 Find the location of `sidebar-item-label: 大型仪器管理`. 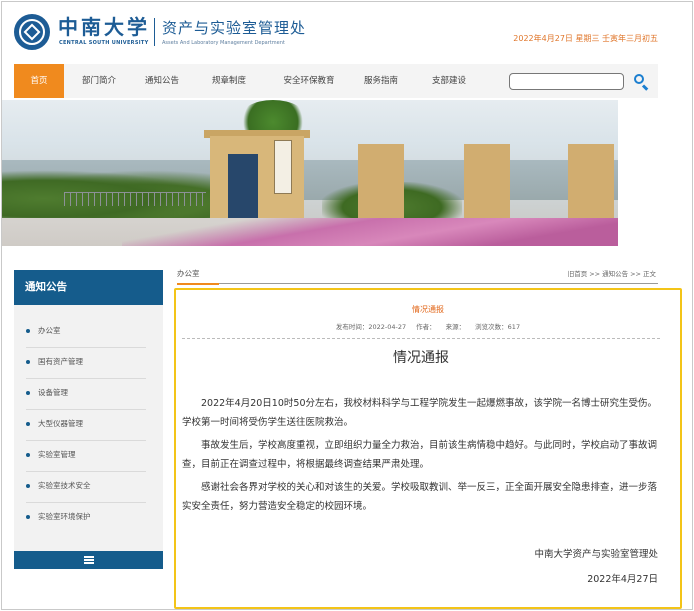

sidebar-item-label: 大型仪器管理 is located at coordinates (60, 423).